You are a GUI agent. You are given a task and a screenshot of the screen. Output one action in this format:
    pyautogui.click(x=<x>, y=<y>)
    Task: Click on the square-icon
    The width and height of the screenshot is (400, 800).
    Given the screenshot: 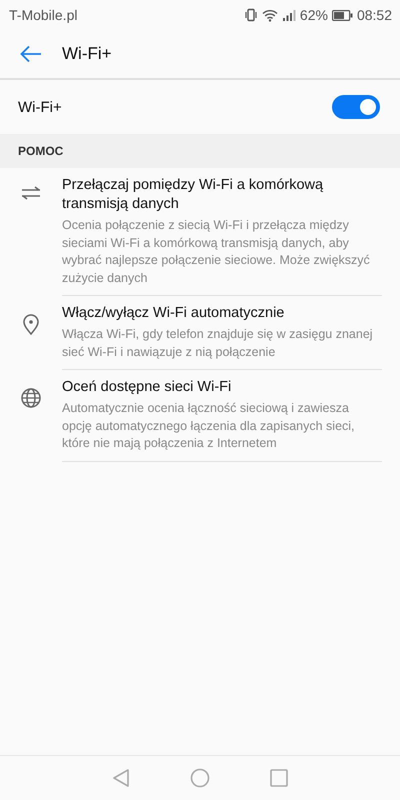 What is the action you would take?
    pyautogui.click(x=279, y=778)
    